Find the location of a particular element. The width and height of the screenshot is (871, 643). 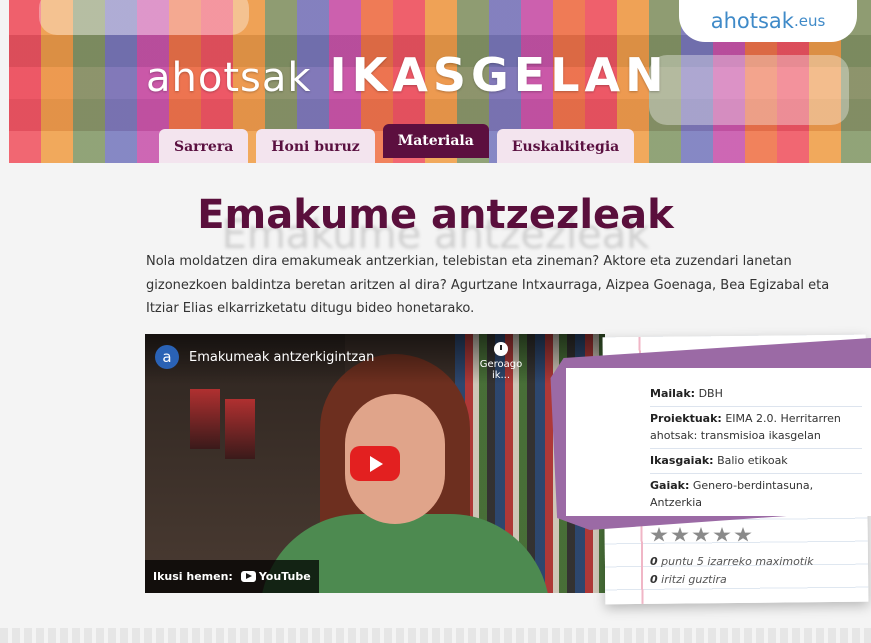

youtube-logo: YouTube is located at coordinates (275, 576).